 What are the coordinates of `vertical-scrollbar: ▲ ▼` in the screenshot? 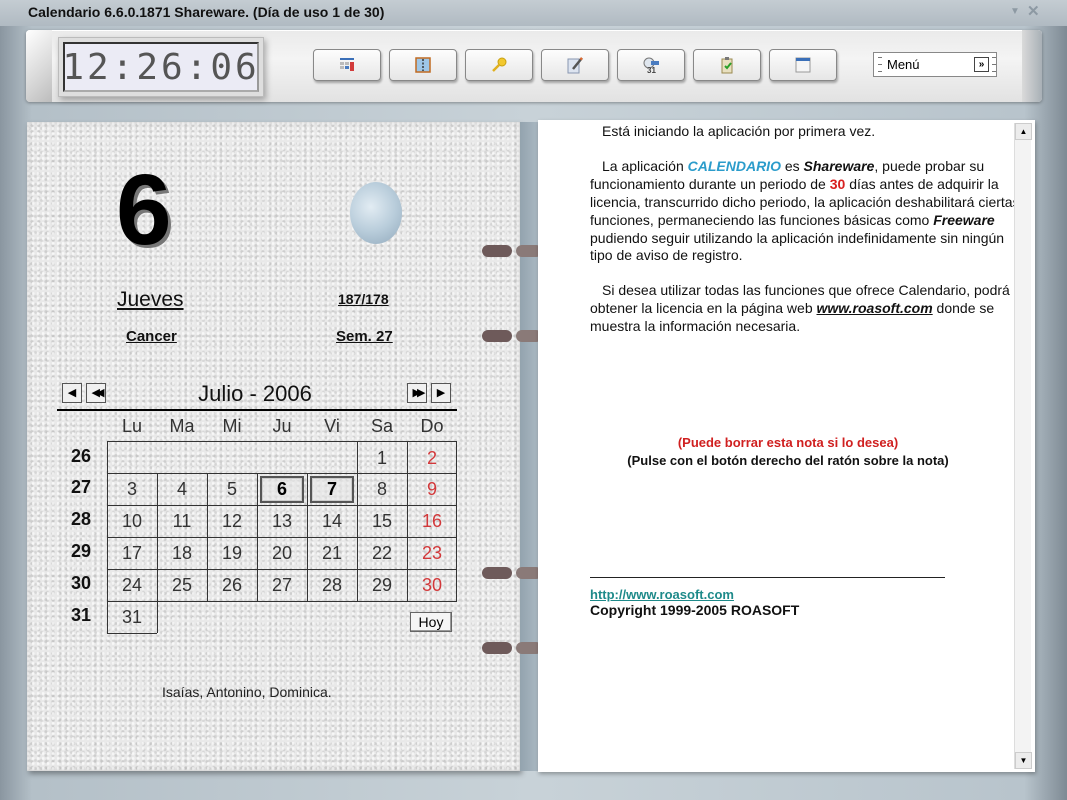 It's located at (1023, 446).